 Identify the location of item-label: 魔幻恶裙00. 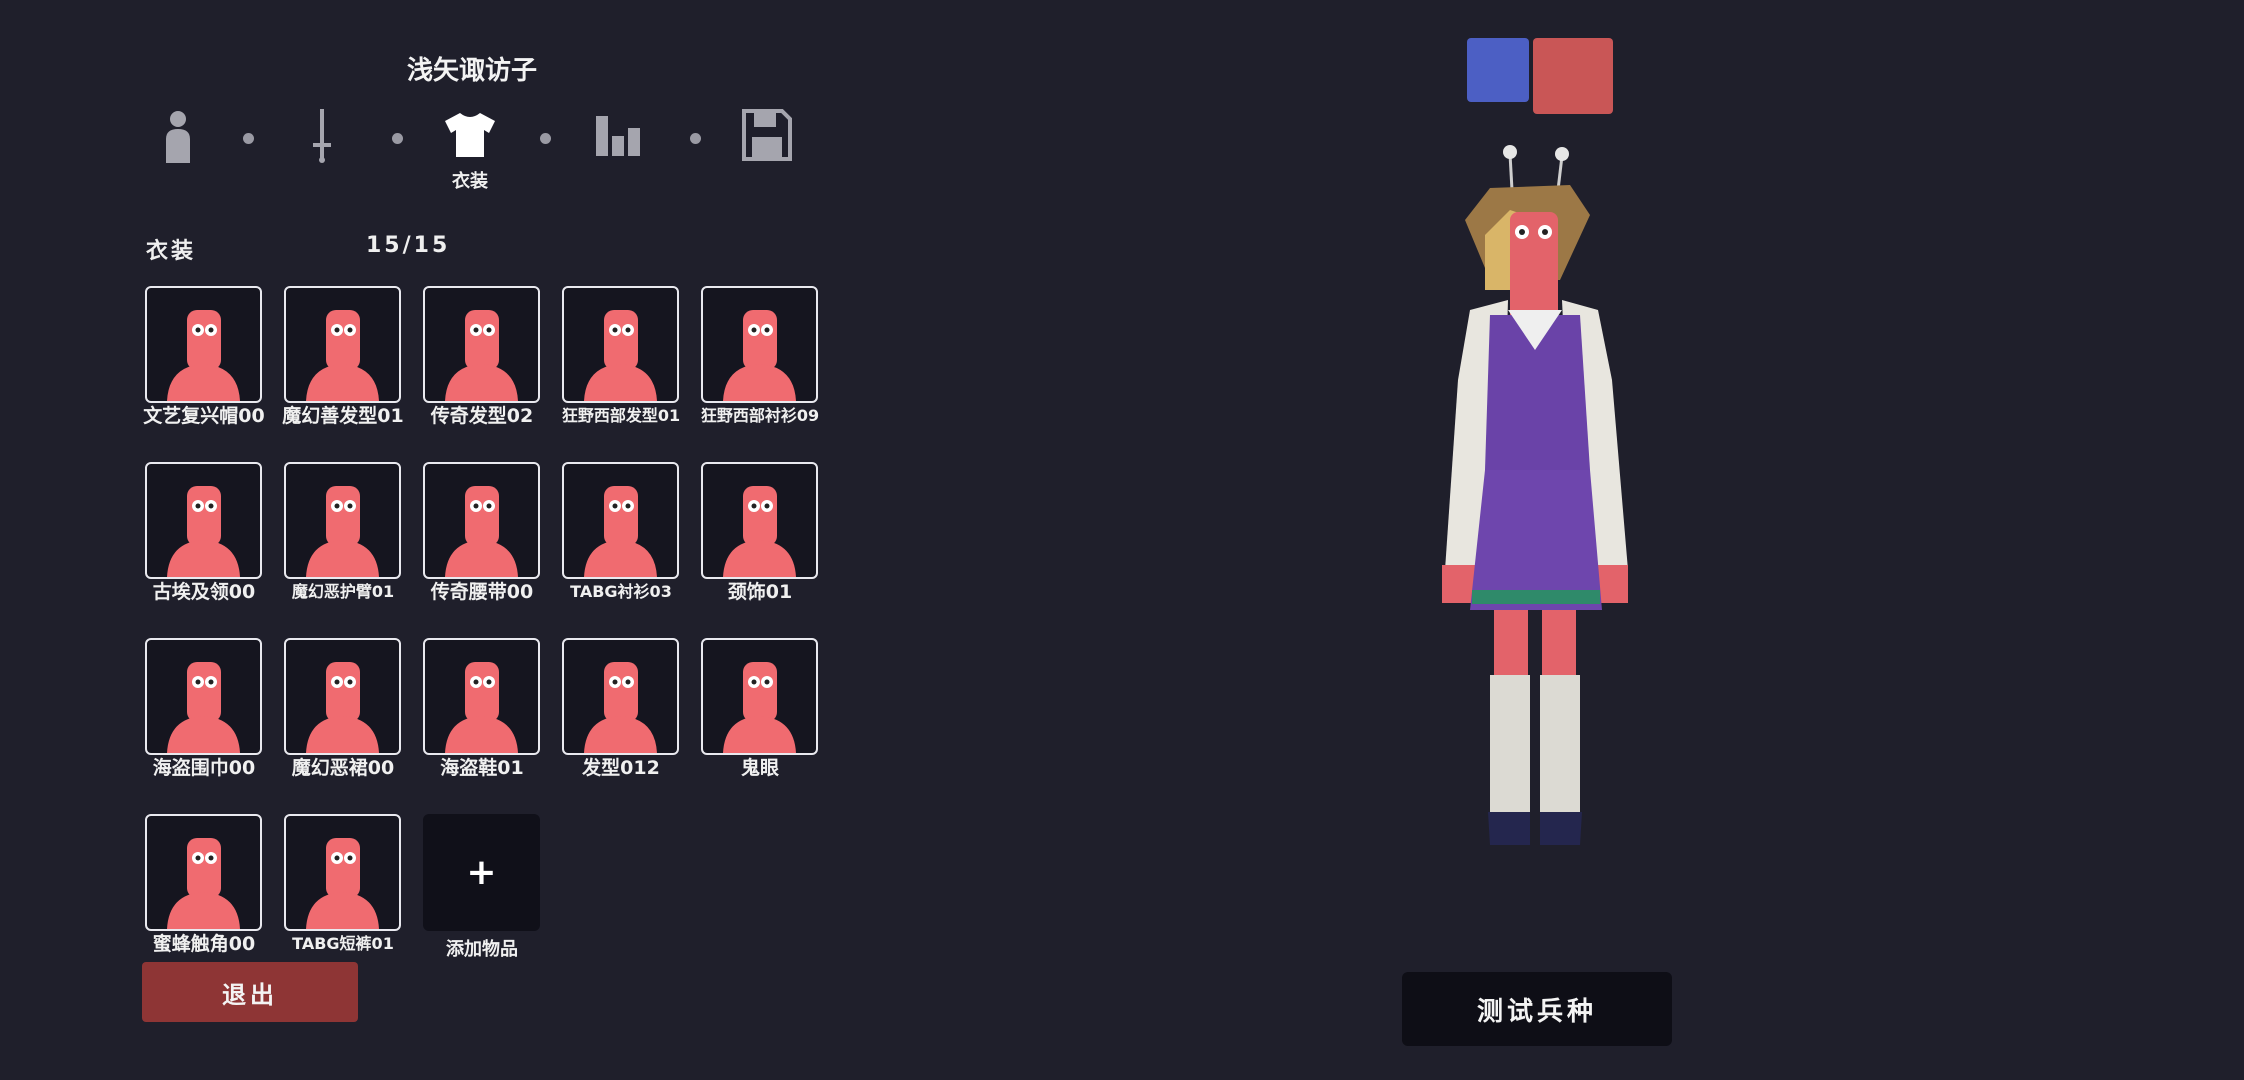
(343, 768).